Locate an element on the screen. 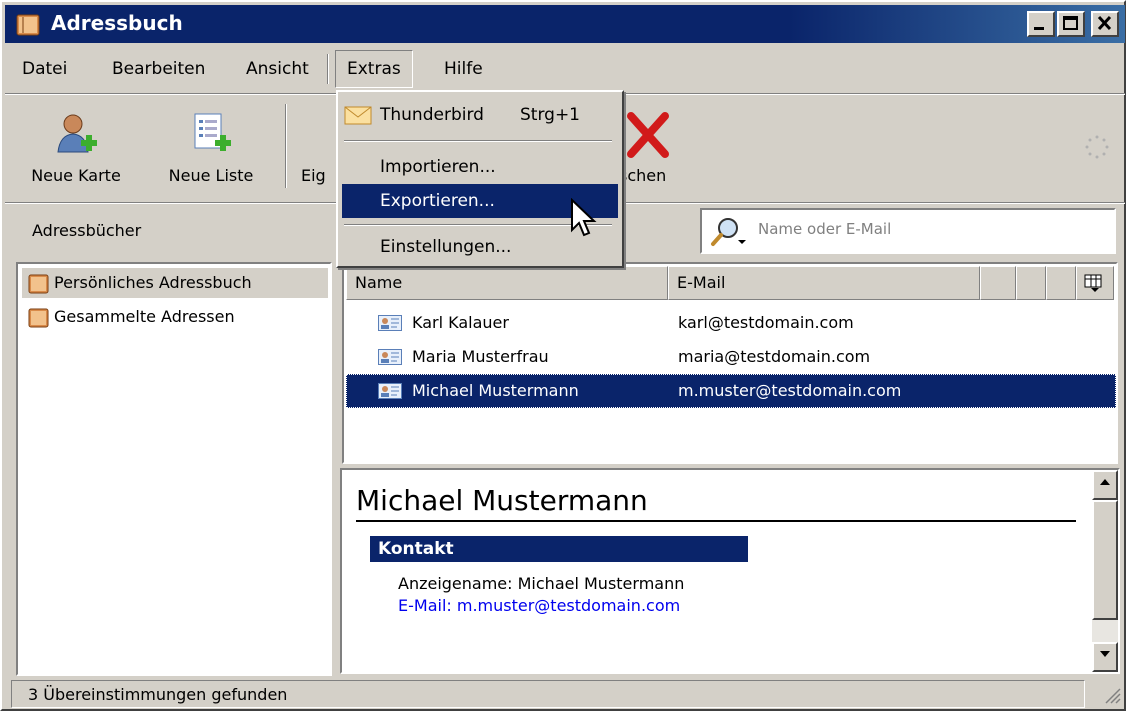 The width and height of the screenshot is (1126, 711). menu-extras: Extras is located at coordinates (374, 69).